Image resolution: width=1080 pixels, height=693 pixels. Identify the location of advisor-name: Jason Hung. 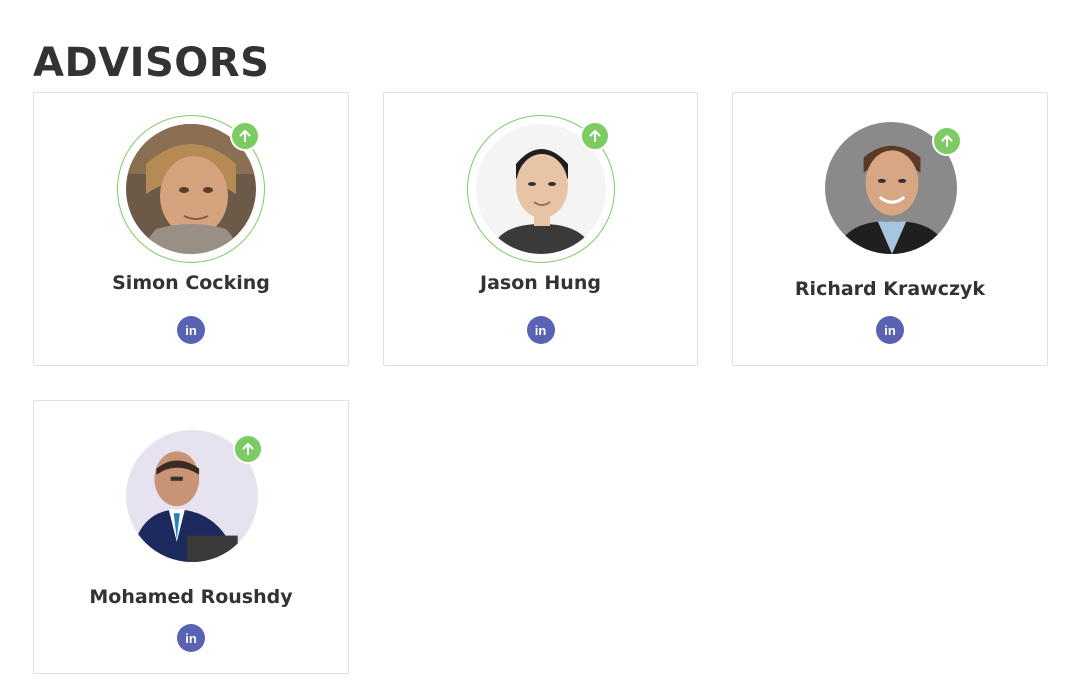
(540, 283).